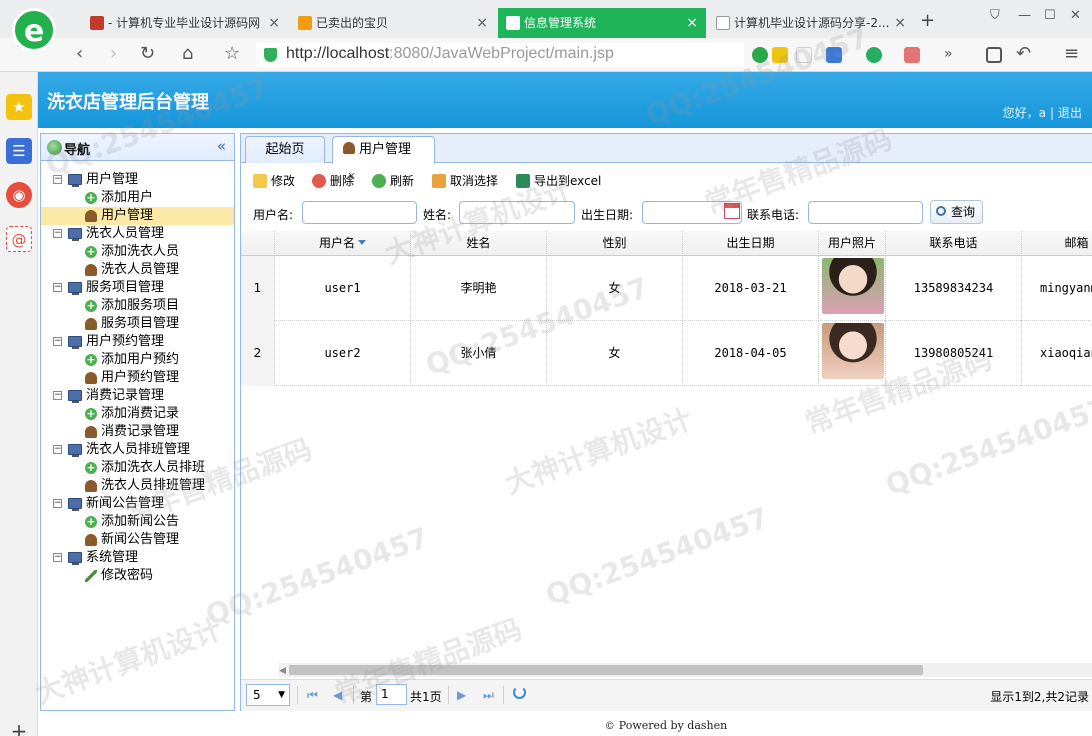 This screenshot has width=1092, height=736. Describe the element at coordinates (113, 54) in the screenshot. I see `forward-icon: ›` at that location.